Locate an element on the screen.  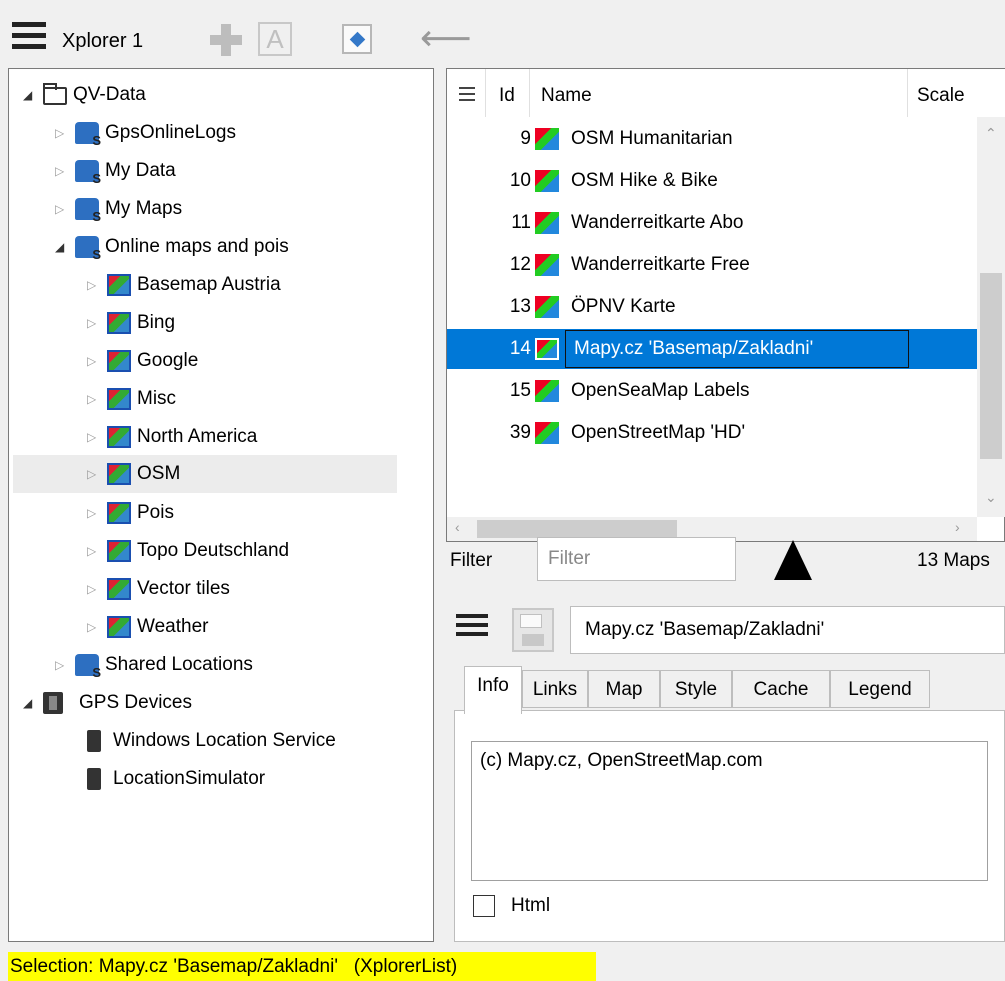
list-row: 15 OpenSeaMap Labels is located at coordinates (712, 391).